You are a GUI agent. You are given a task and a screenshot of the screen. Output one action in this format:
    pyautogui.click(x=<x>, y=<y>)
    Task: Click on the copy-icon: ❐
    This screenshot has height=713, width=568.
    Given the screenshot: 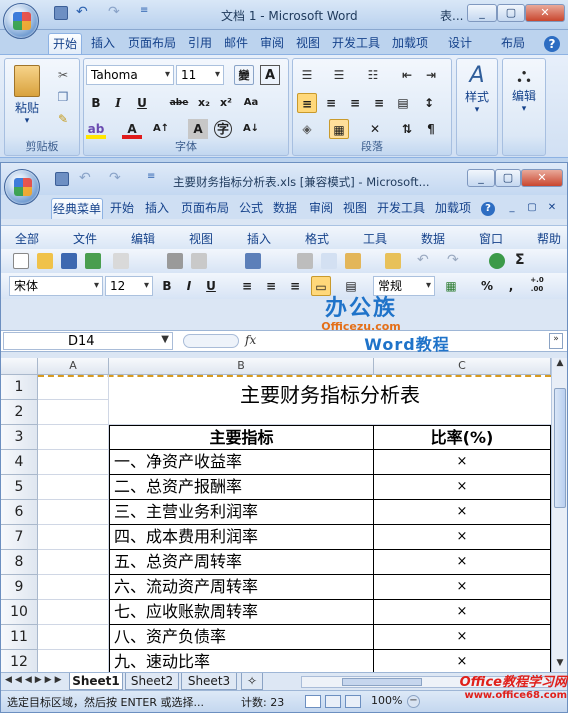 What is the action you would take?
    pyautogui.click(x=63, y=97)
    